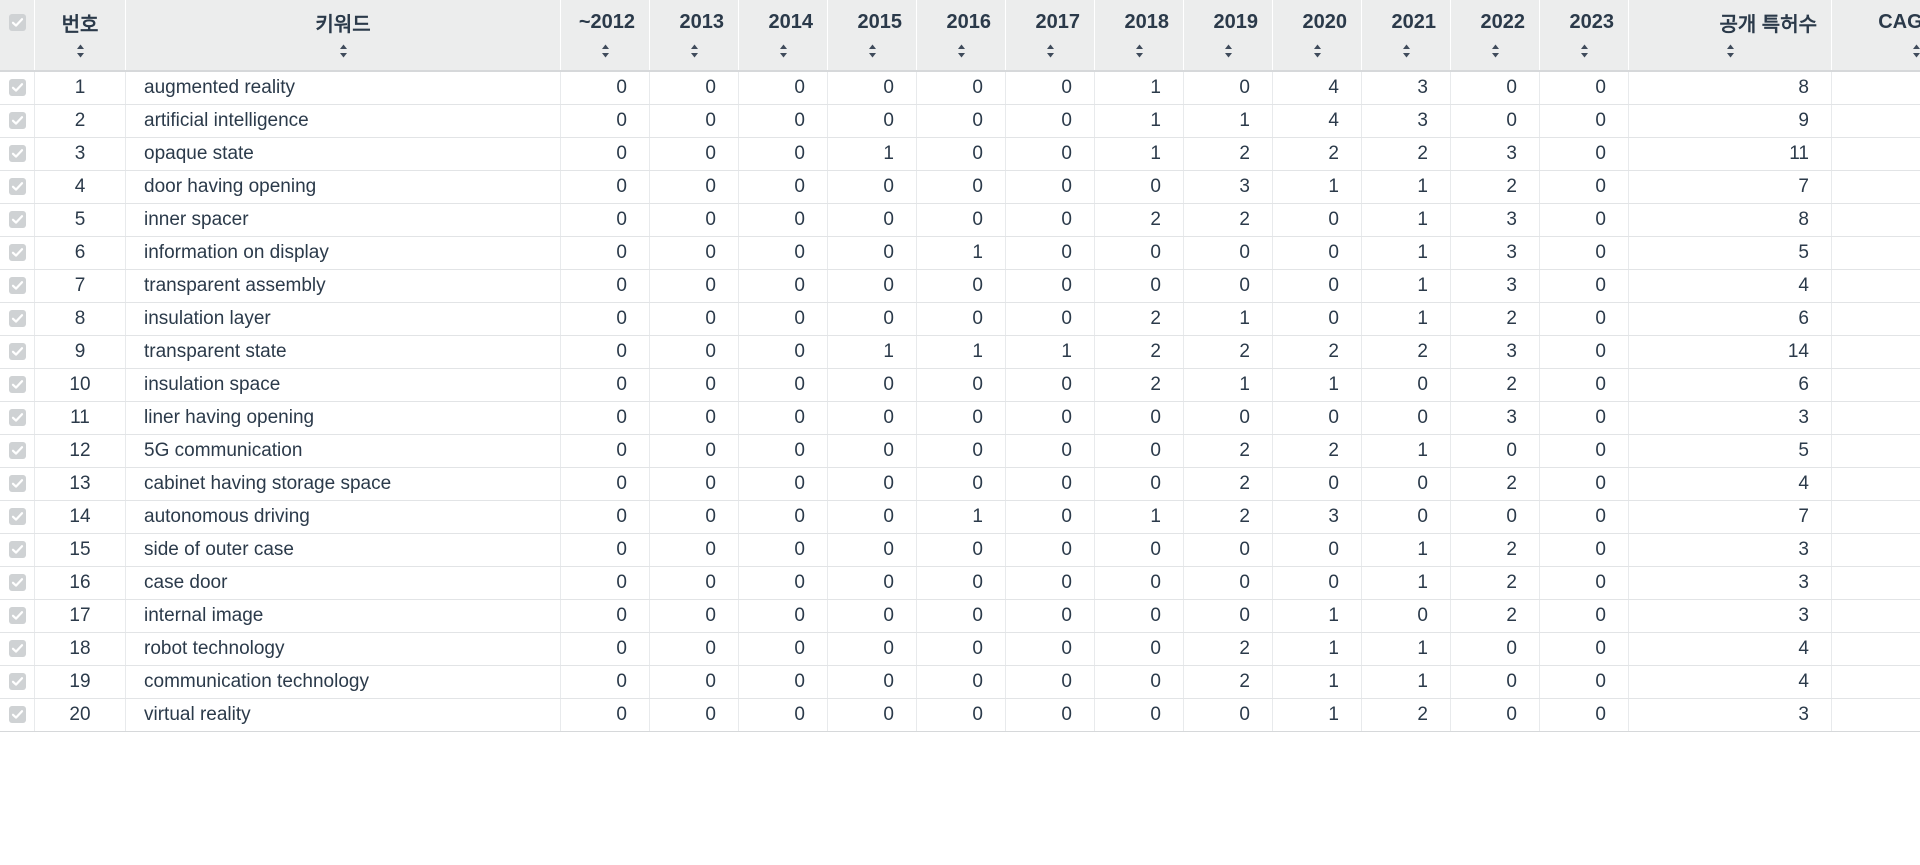  What do you see at coordinates (1406, 22) in the screenshot?
I see `column-header-y2021: 2021` at bounding box center [1406, 22].